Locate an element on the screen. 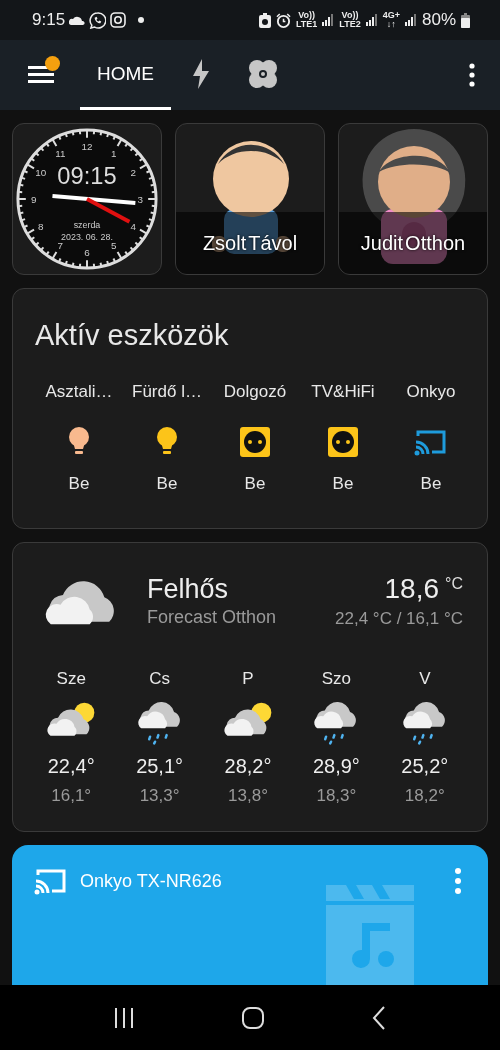  clock-time: 9:15 is located at coordinates (49, 20).